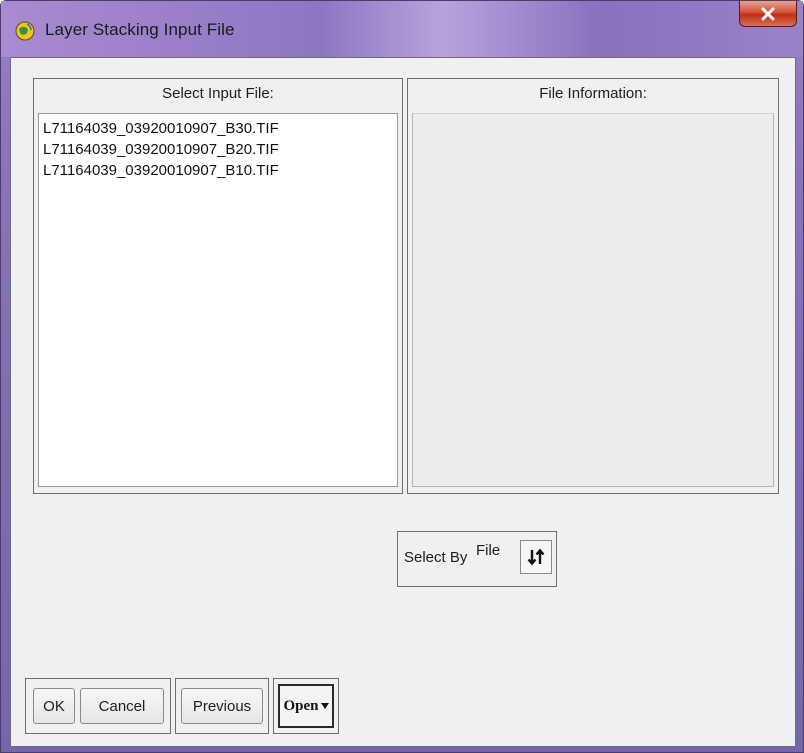  I want to click on list-item: L71164039_03920010907_B20.TIF, so click(218, 149).